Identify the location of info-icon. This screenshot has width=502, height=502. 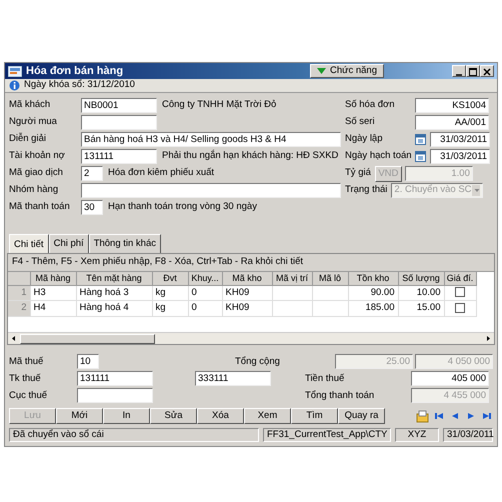
(14, 85).